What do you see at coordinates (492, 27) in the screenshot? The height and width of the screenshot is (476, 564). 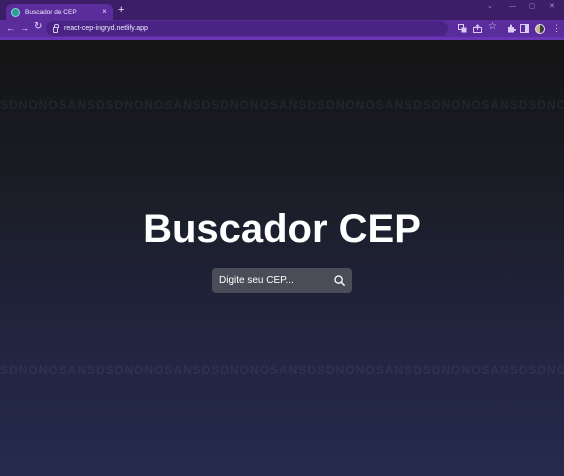 I see `star-icon: ☆` at bounding box center [492, 27].